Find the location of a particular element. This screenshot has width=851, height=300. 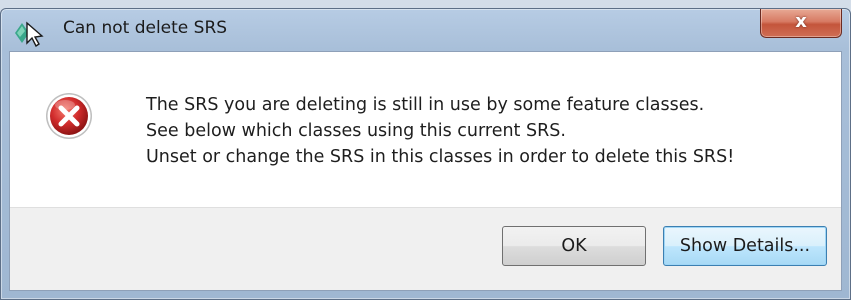

close-button: x is located at coordinates (801, 23).